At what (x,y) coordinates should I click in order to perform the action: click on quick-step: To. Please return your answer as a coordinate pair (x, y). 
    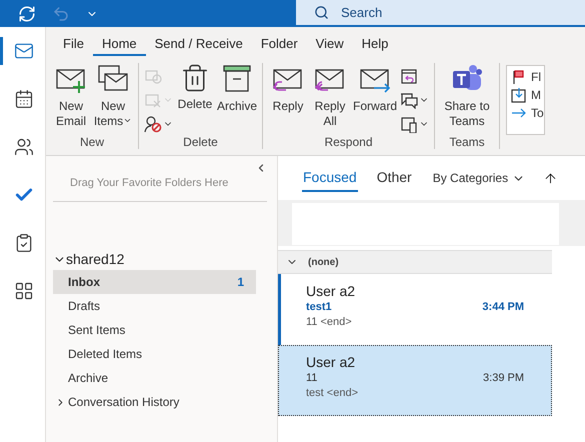
    Looking at the image, I should click on (537, 113).